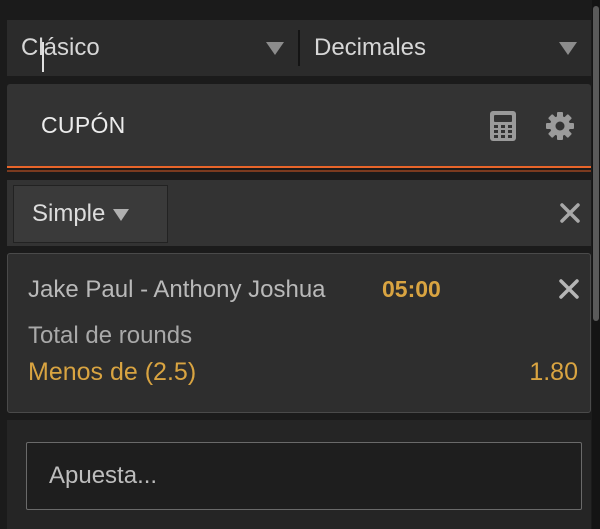  Describe the element at coordinates (299, 213) in the screenshot. I see `bet-type-row: Simple` at that location.